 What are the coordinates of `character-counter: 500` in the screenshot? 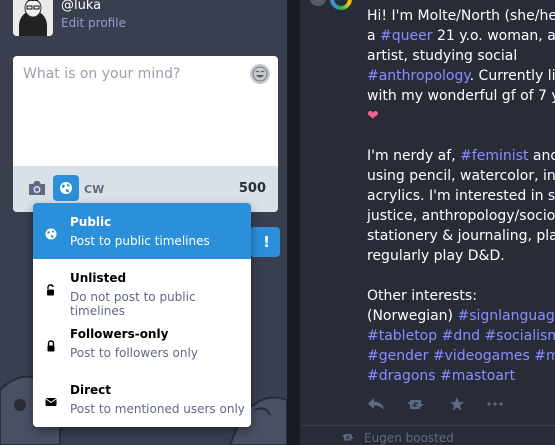 It's located at (252, 188).